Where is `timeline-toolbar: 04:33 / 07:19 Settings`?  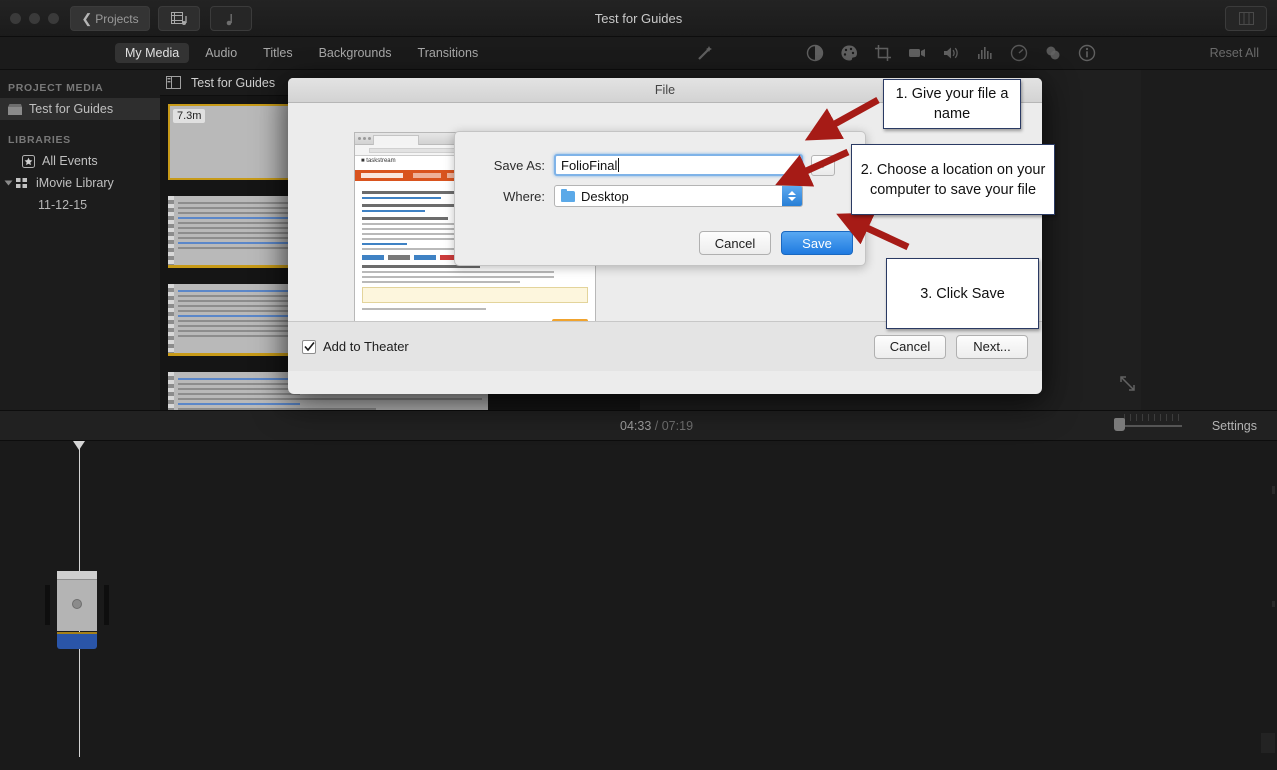
timeline-toolbar: 04:33 / 07:19 Settings is located at coordinates (638, 425).